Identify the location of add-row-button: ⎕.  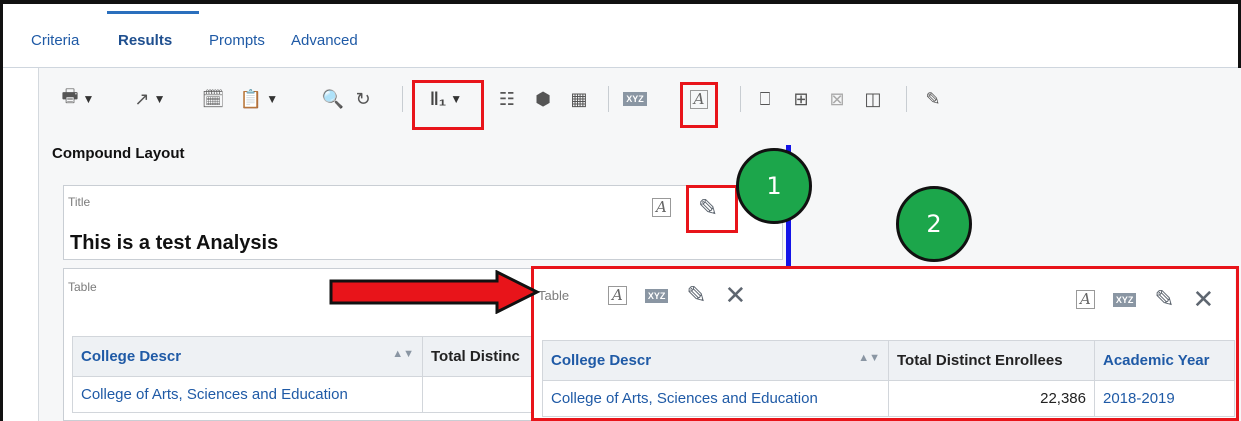
(765, 99).